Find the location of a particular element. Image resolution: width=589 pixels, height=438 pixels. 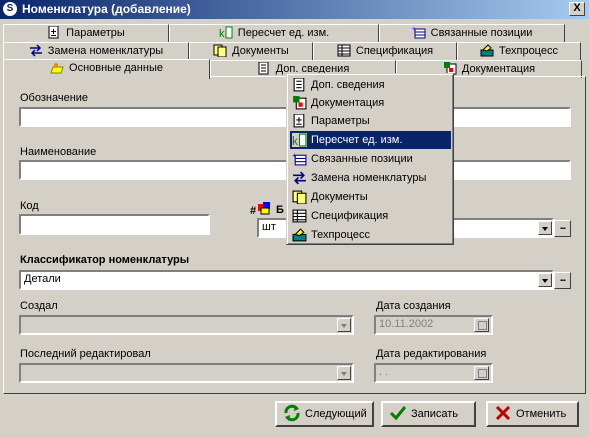

name-label: Наименование is located at coordinates (58, 152).